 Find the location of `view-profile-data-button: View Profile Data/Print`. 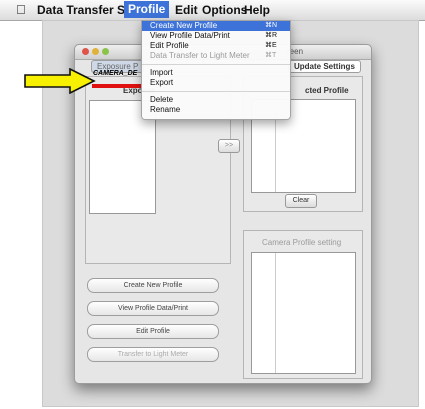

view-profile-data-button: View Profile Data/Print is located at coordinates (153, 308).